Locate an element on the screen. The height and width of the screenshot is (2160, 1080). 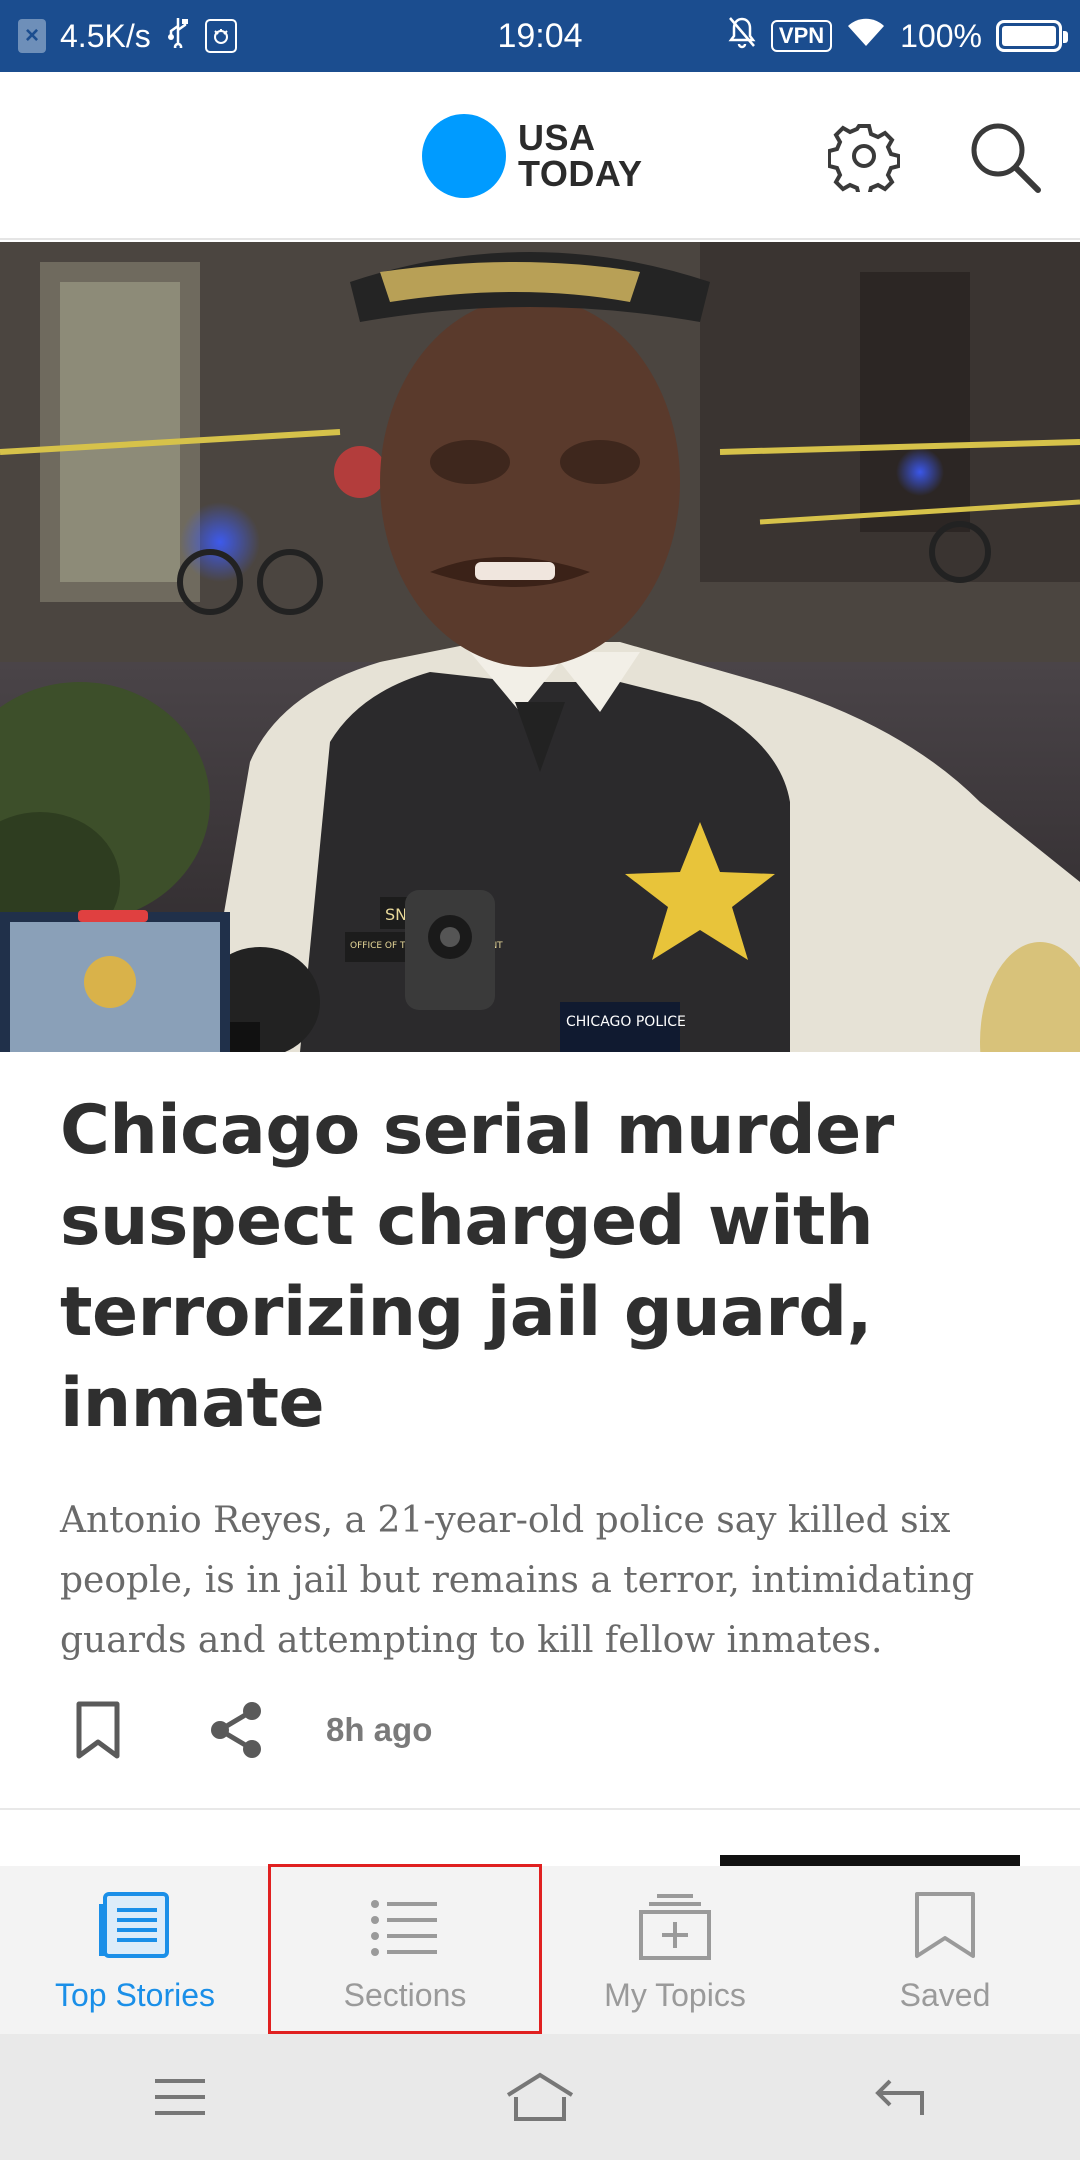
tab-saved: Saved is located at coordinates (945, 1950).